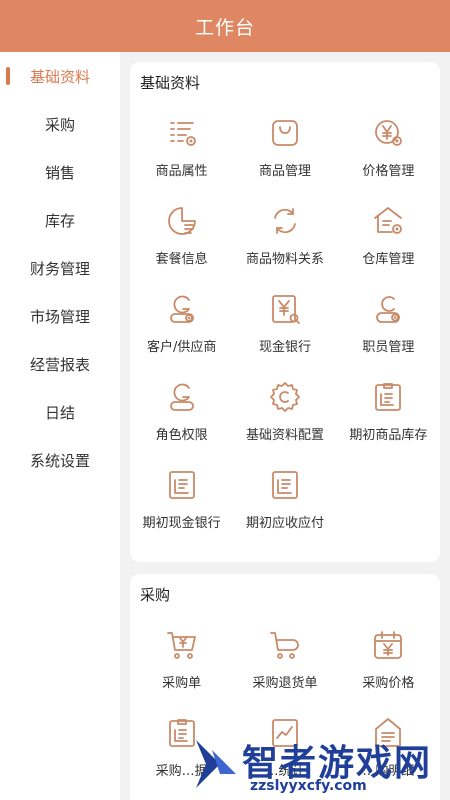 This screenshot has height=800, width=450. Describe the element at coordinates (182, 134) in the screenshot. I see `list-icon` at that location.